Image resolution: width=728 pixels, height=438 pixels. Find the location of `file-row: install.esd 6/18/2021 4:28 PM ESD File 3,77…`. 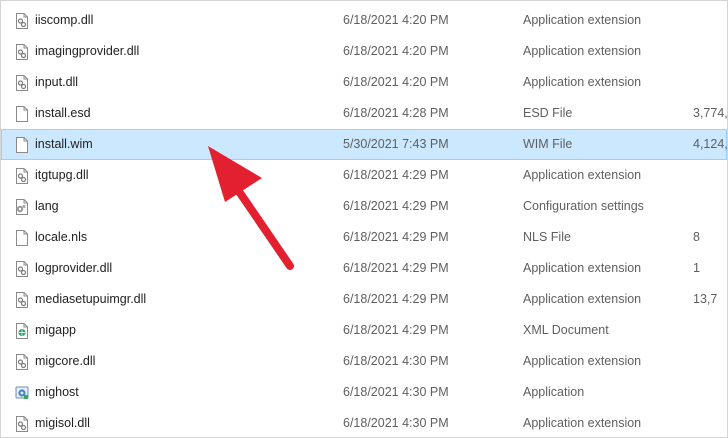

file-row: install.esd 6/18/2021 4:28 PM ESD File 3,77… is located at coordinates (364, 113).